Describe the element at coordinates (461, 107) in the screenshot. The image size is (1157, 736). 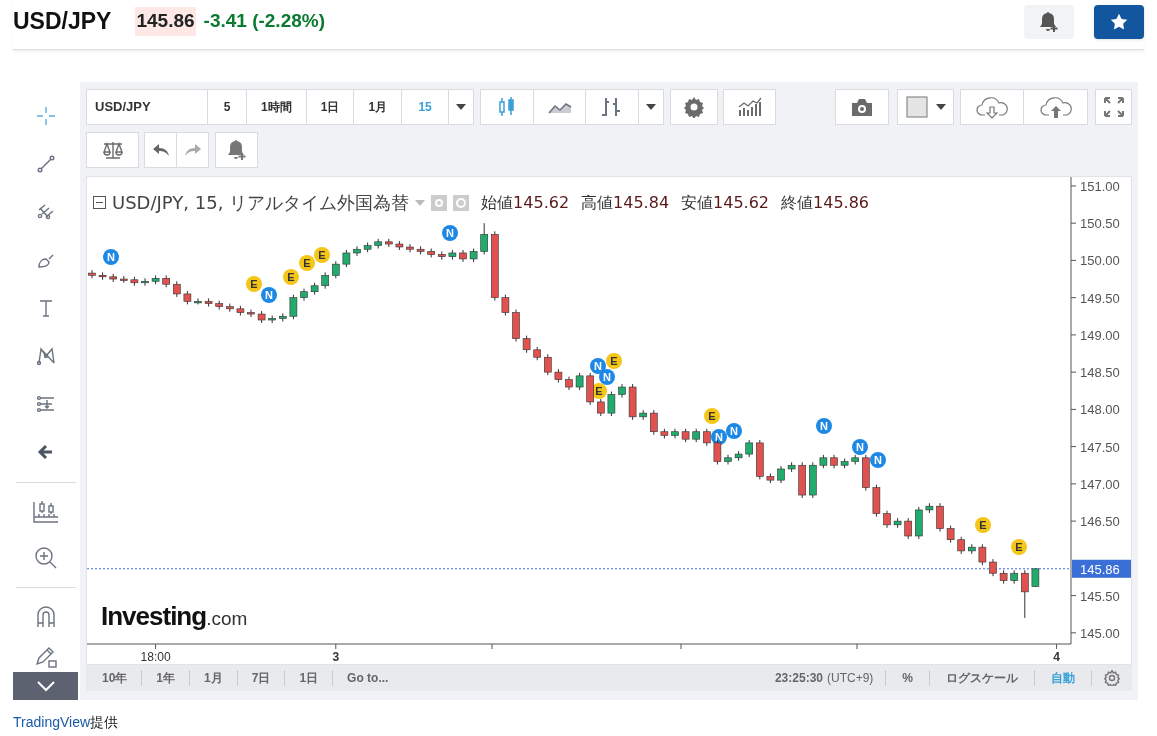
I see `interval-dropdown` at that location.